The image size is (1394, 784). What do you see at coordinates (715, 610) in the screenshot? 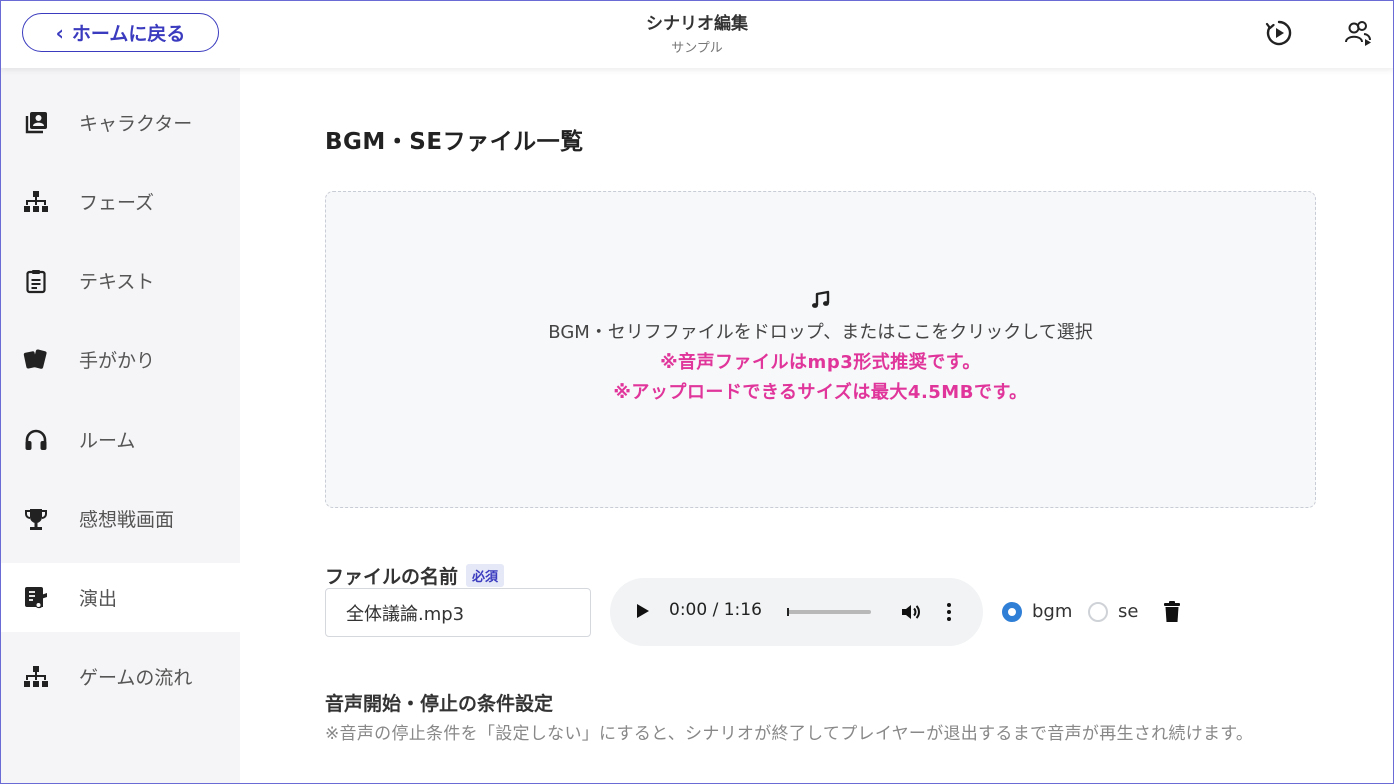
I see `audio-time: 0:00 / 1:16` at bounding box center [715, 610].